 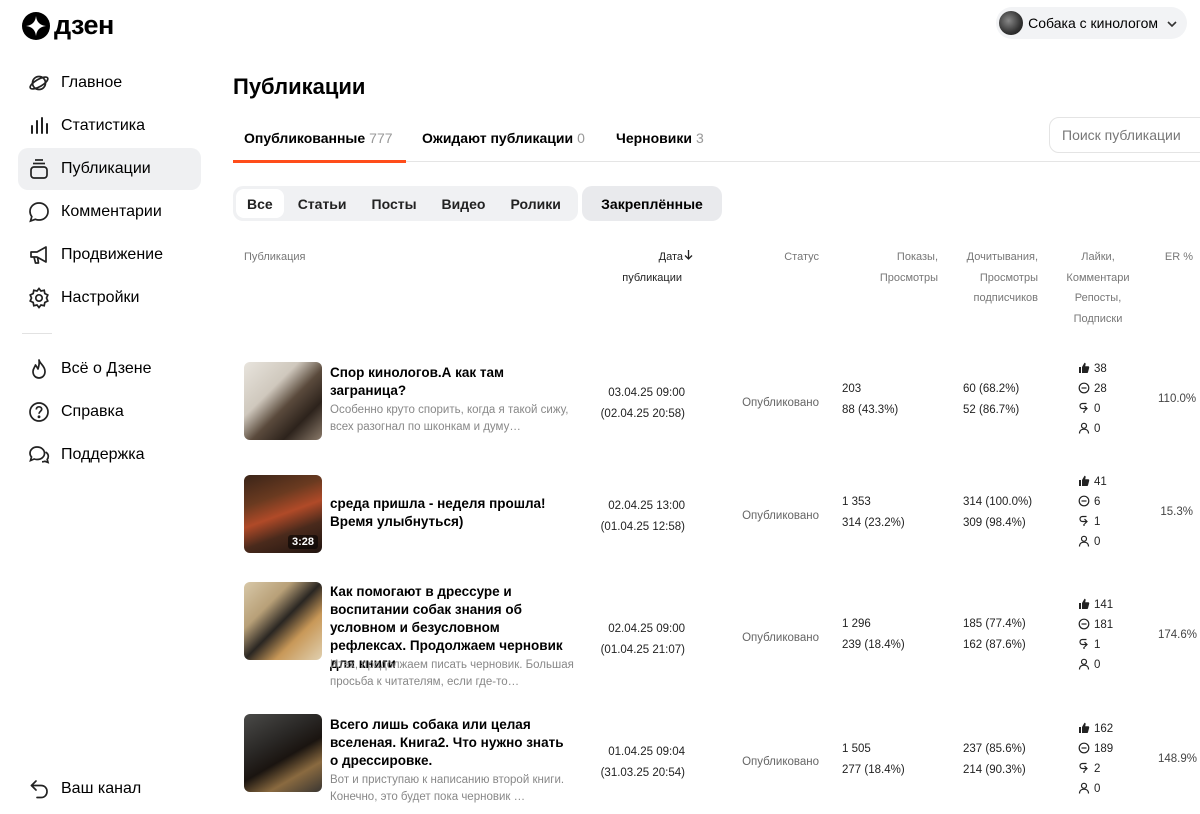 What do you see at coordinates (652, 203) in the screenshot?
I see `pinned-filter-button: Закреплённые` at bounding box center [652, 203].